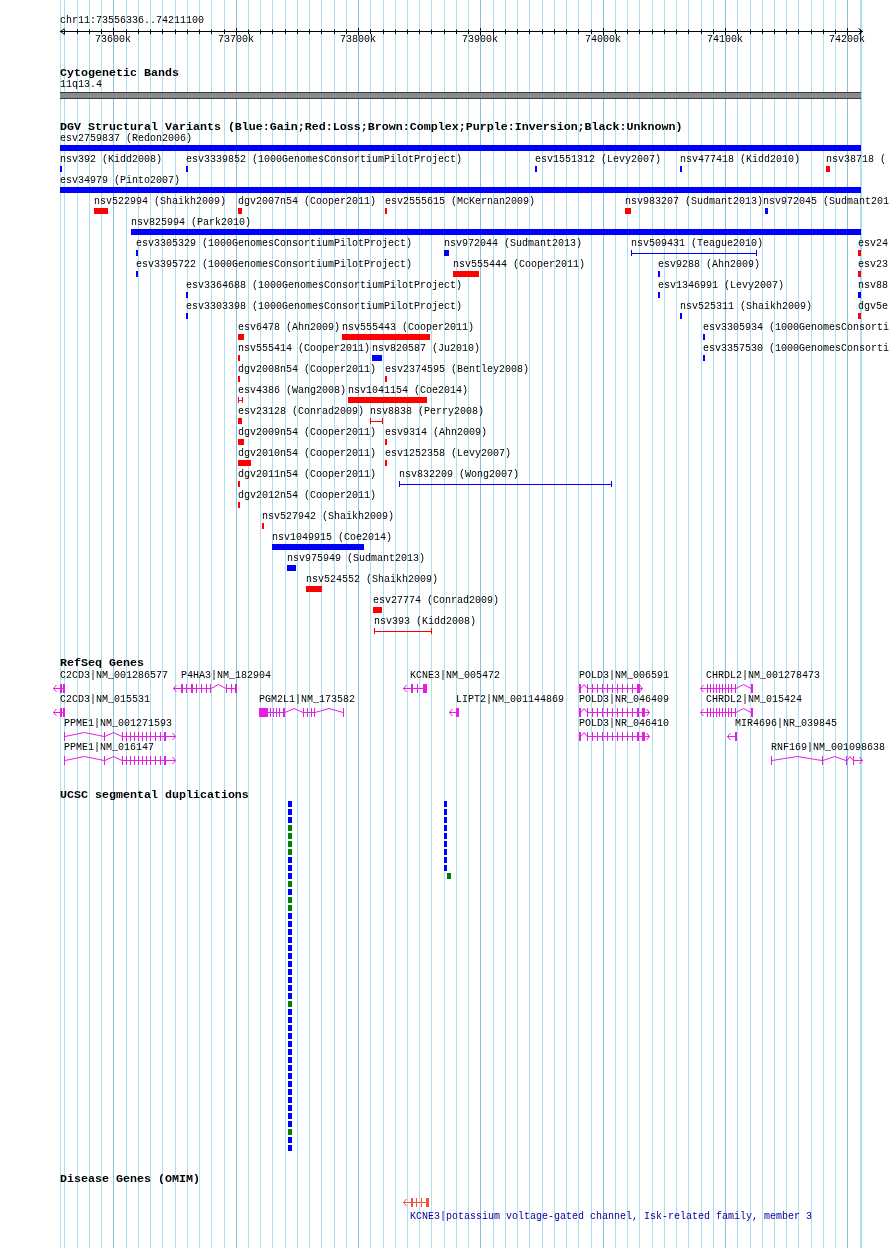 The height and width of the screenshot is (1248, 890). Describe the element at coordinates (191, 222) in the screenshot. I see `variant-label: nsv825994 (Park2010)` at that location.